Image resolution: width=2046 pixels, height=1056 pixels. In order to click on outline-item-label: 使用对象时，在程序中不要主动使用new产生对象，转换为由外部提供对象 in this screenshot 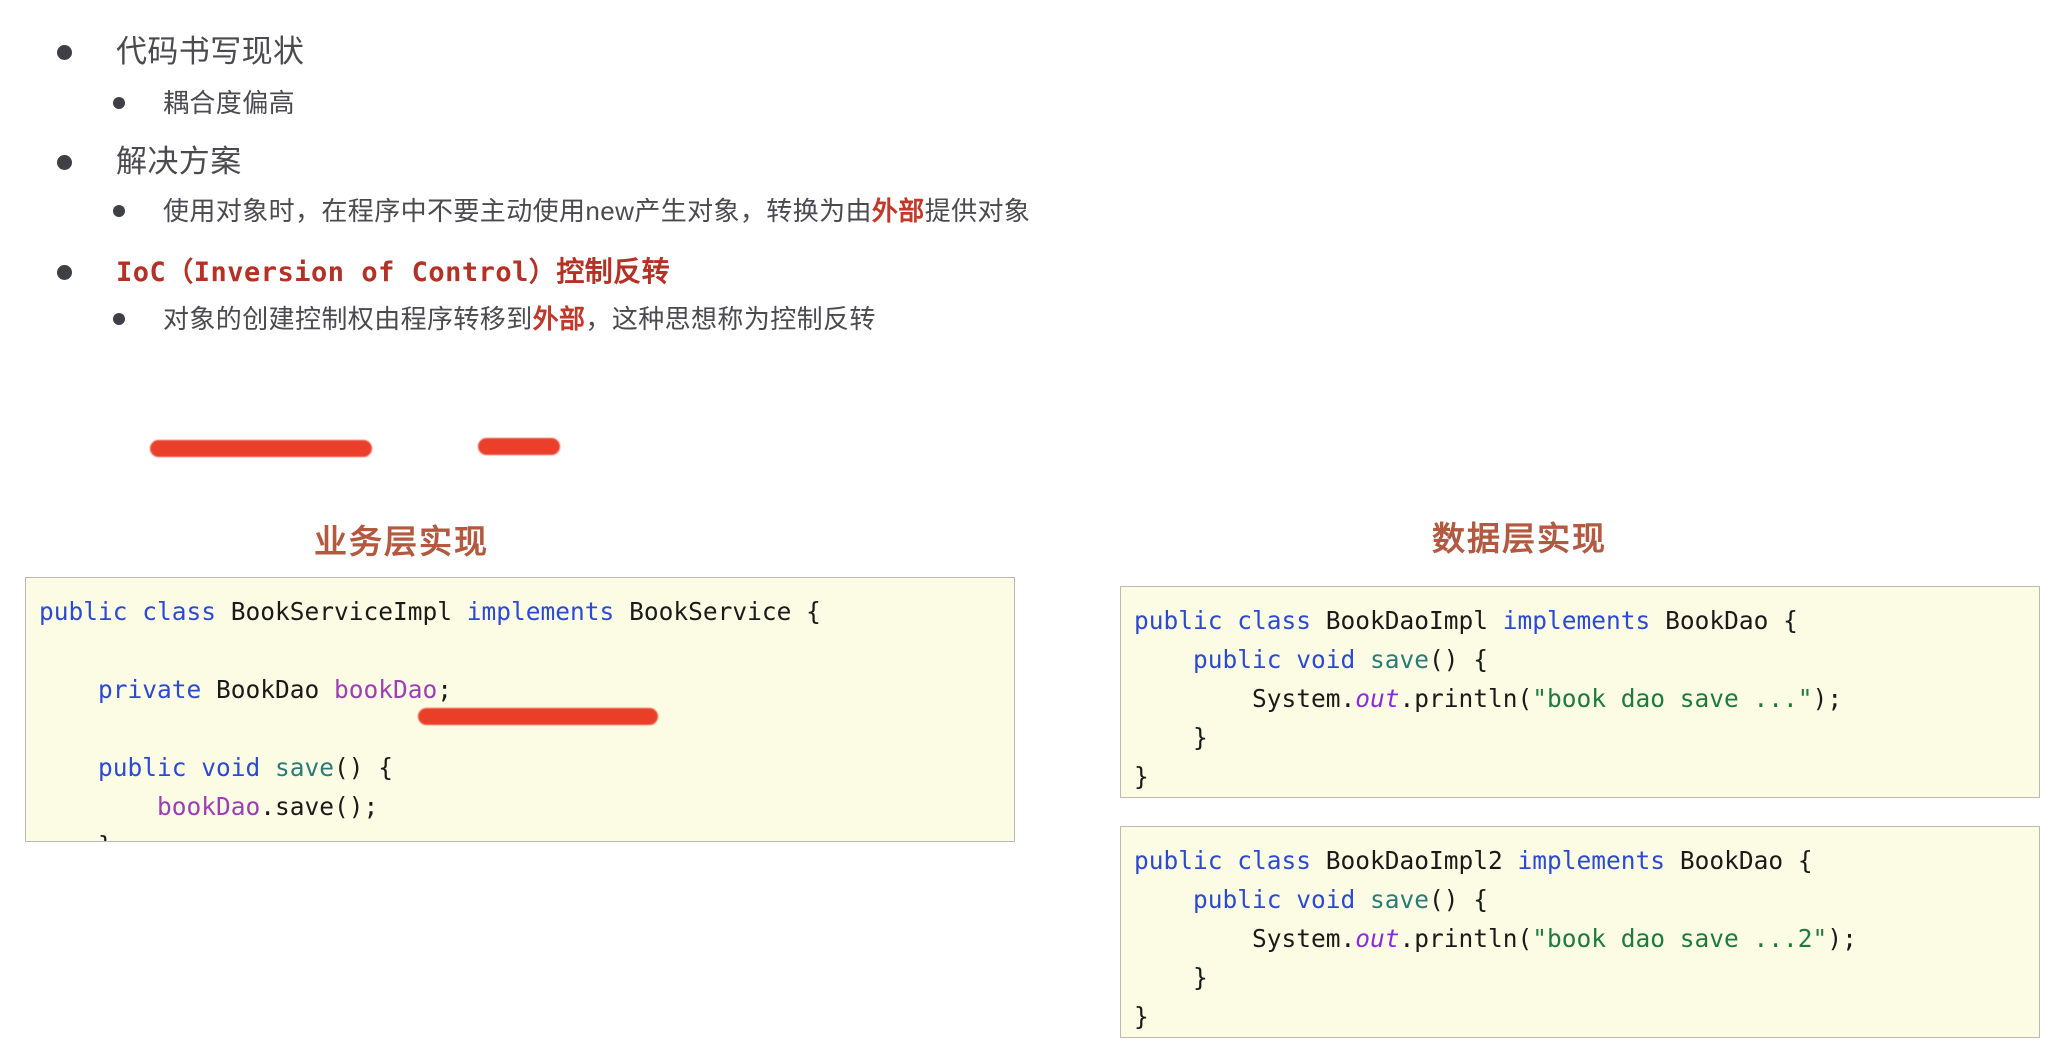, I will do `click(596, 211)`.